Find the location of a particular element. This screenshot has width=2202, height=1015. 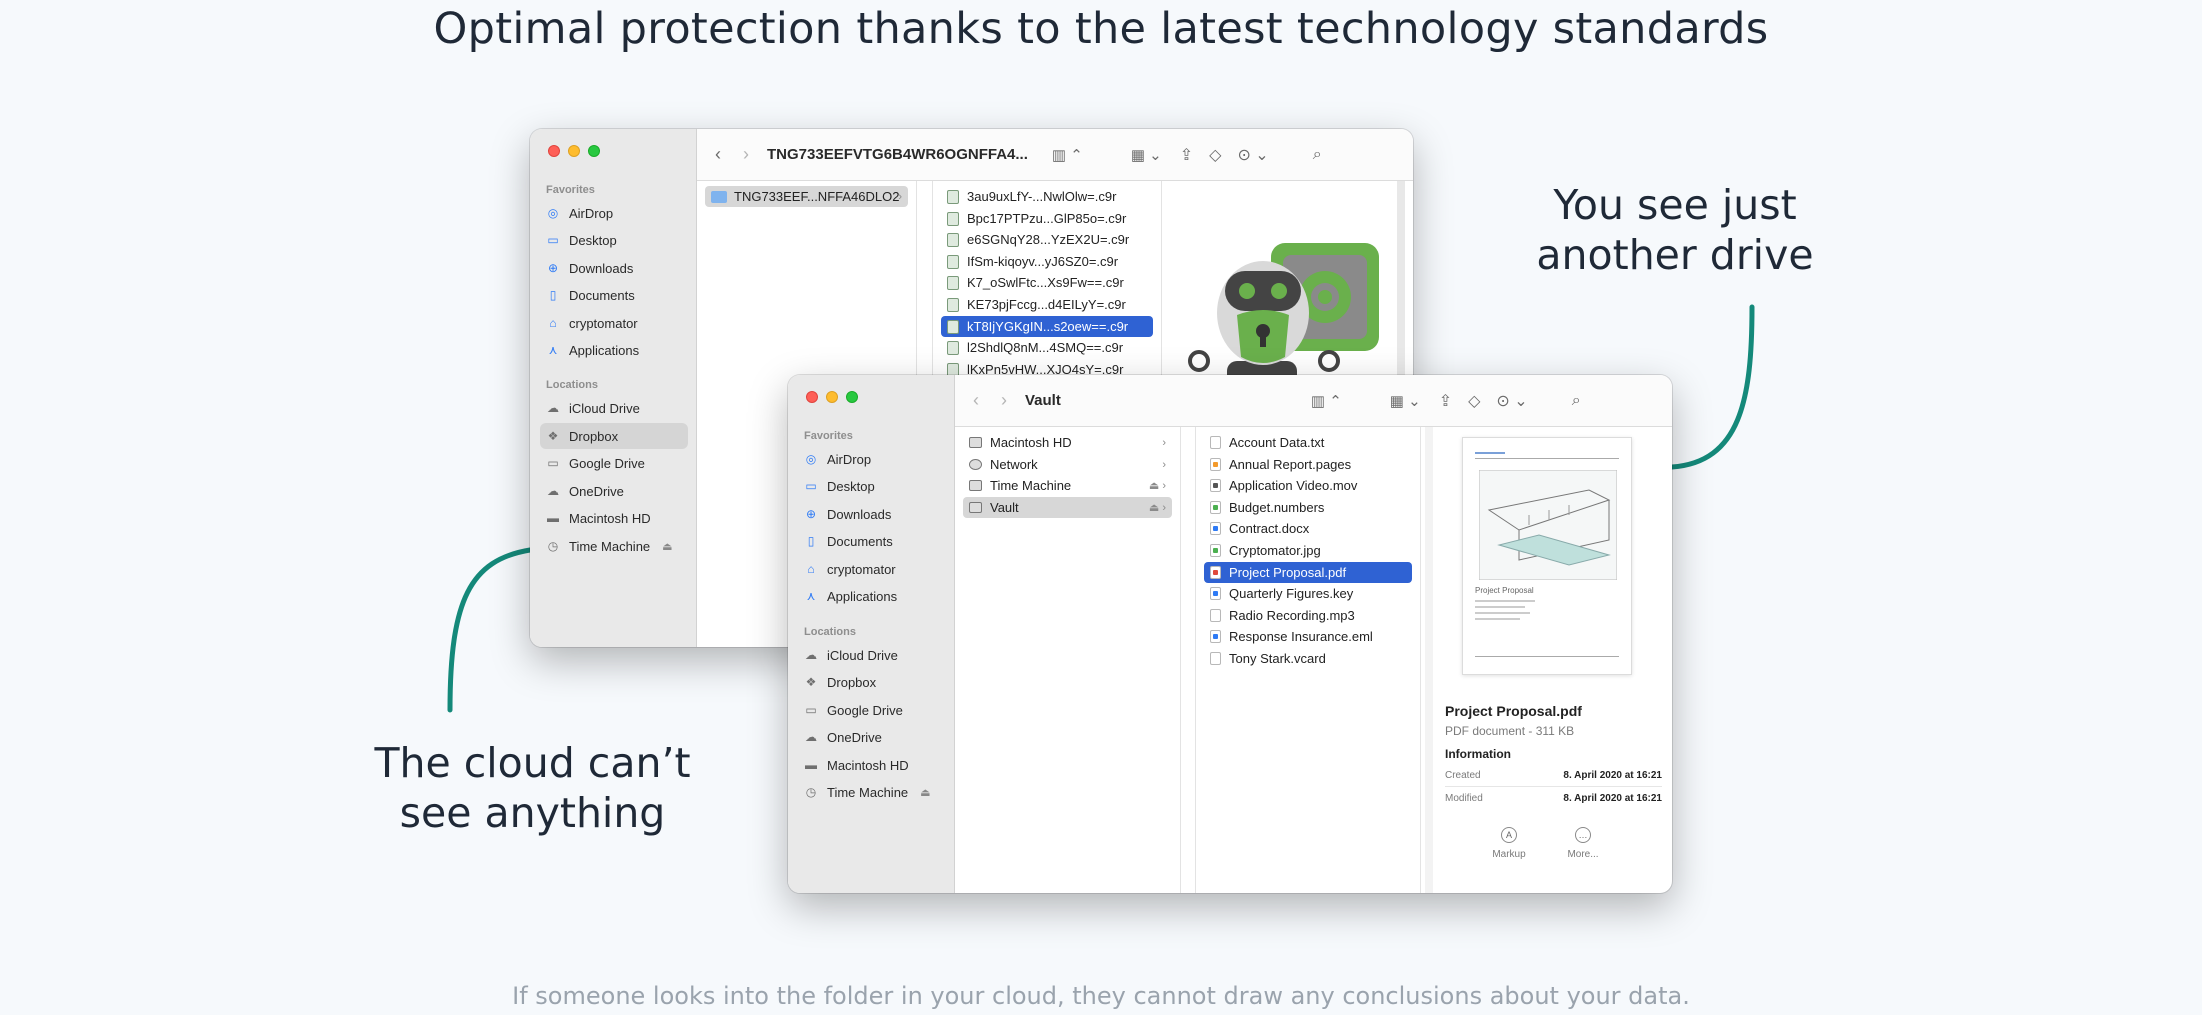

list-item: l2ShdlQ8nM...4SMQ==.c9r is located at coordinates (1047, 347).